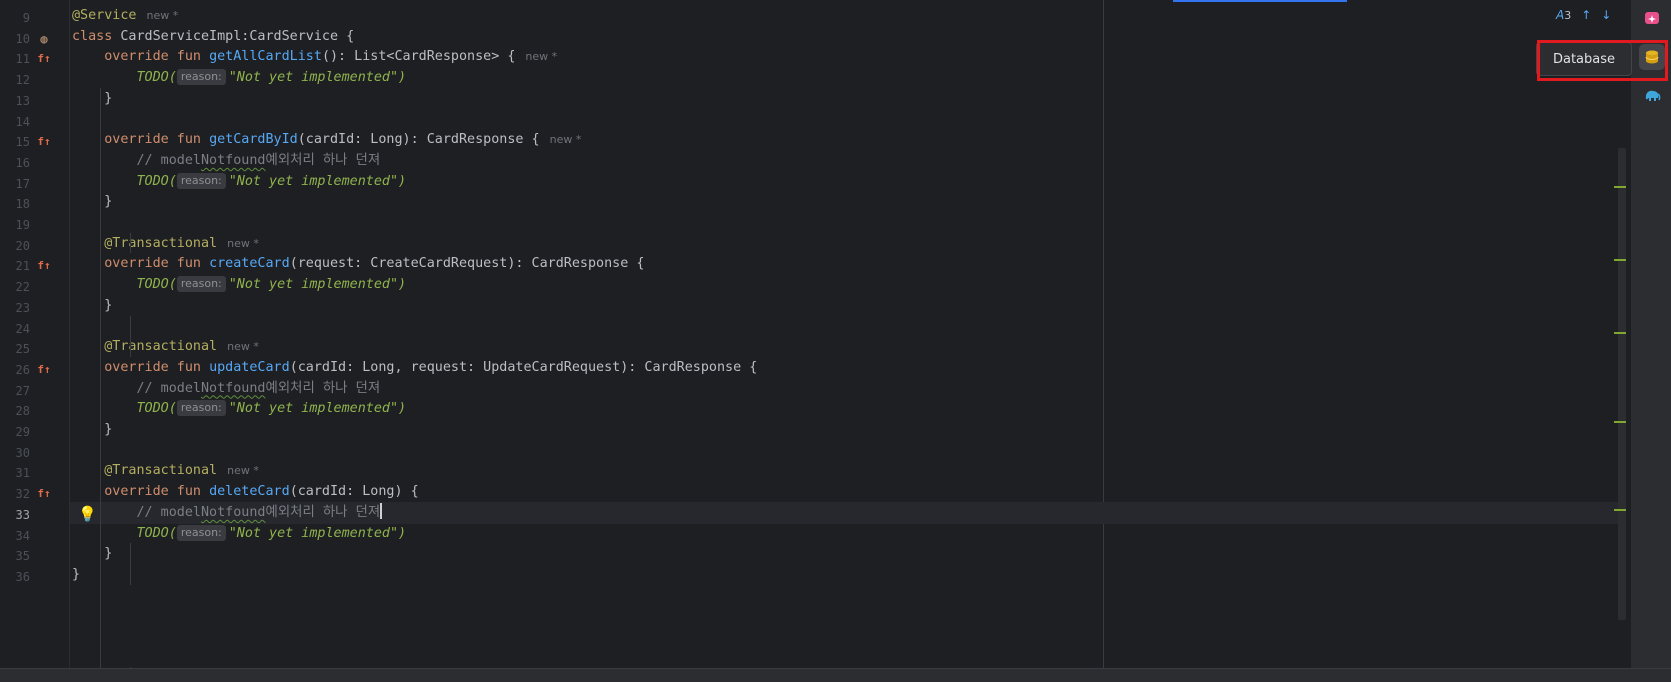 This screenshot has height=682, width=1671. Describe the element at coordinates (22, 411) in the screenshot. I see `line-number: 28` at that location.